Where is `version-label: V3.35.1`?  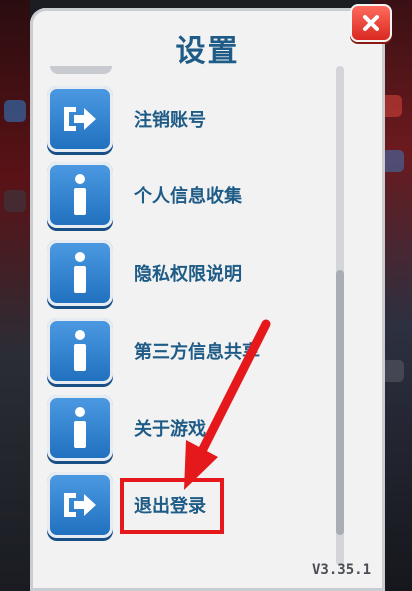
version-label: V3.35.1 is located at coordinates (342, 570).